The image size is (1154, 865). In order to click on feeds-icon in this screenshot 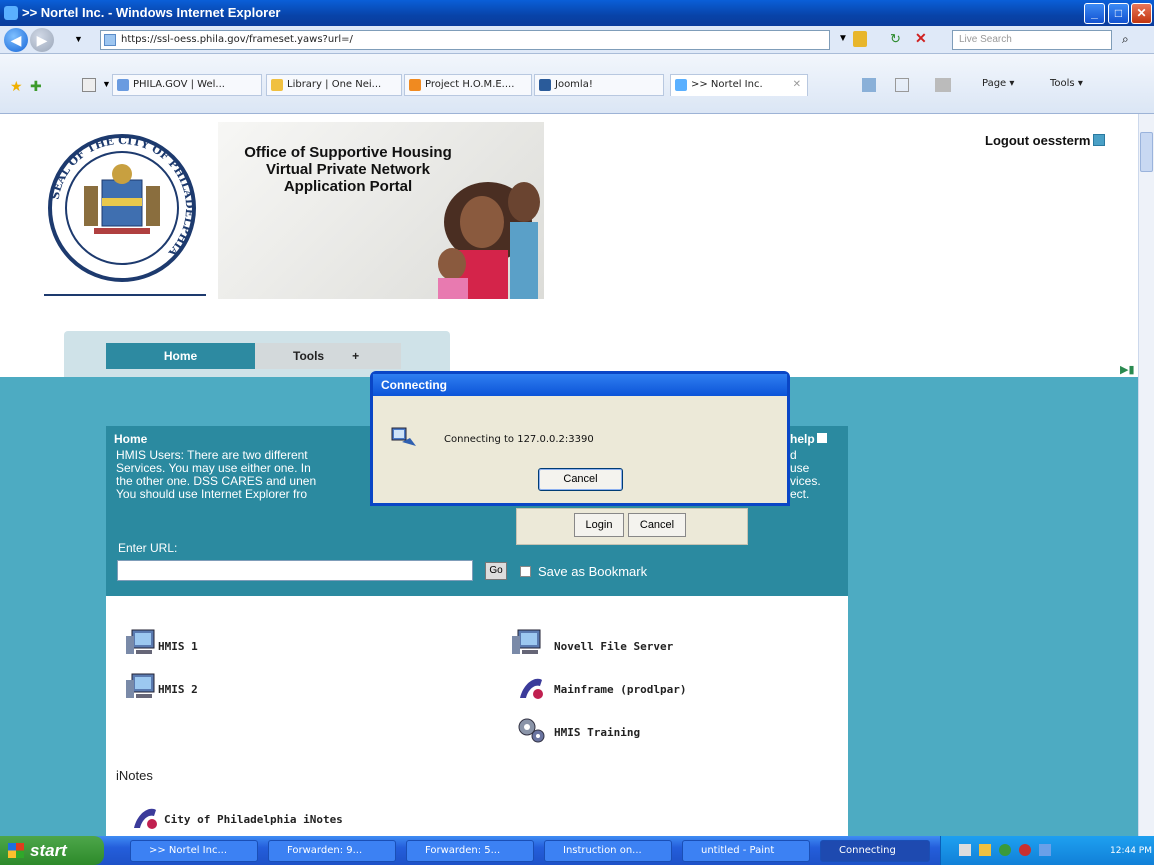, I will do `click(902, 85)`.